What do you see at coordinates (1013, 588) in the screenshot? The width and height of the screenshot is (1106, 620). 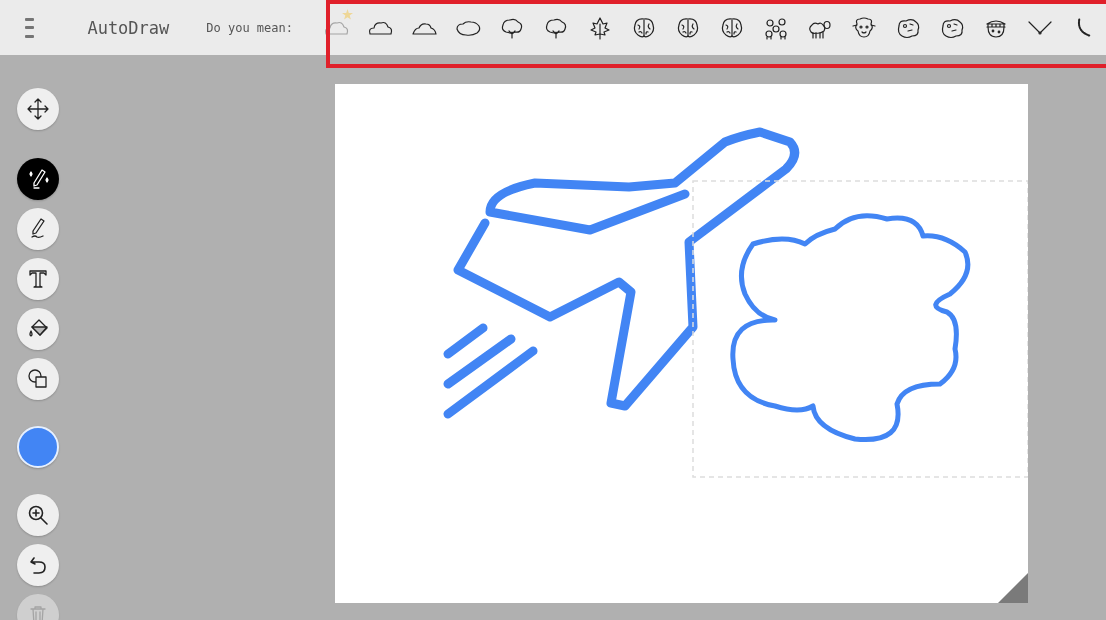 I see `page-corner-icon` at bounding box center [1013, 588].